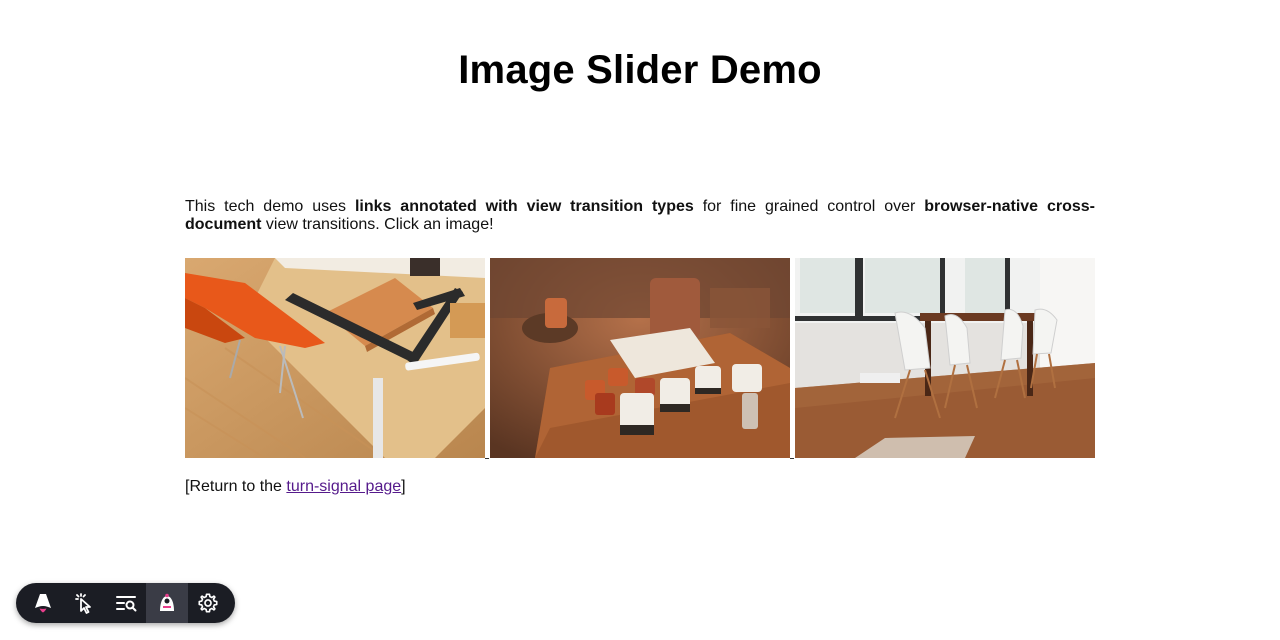 This screenshot has height=640, width=1280. What do you see at coordinates (945, 358) in the screenshot?
I see `gallery-image-dining-room` at bounding box center [945, 358].